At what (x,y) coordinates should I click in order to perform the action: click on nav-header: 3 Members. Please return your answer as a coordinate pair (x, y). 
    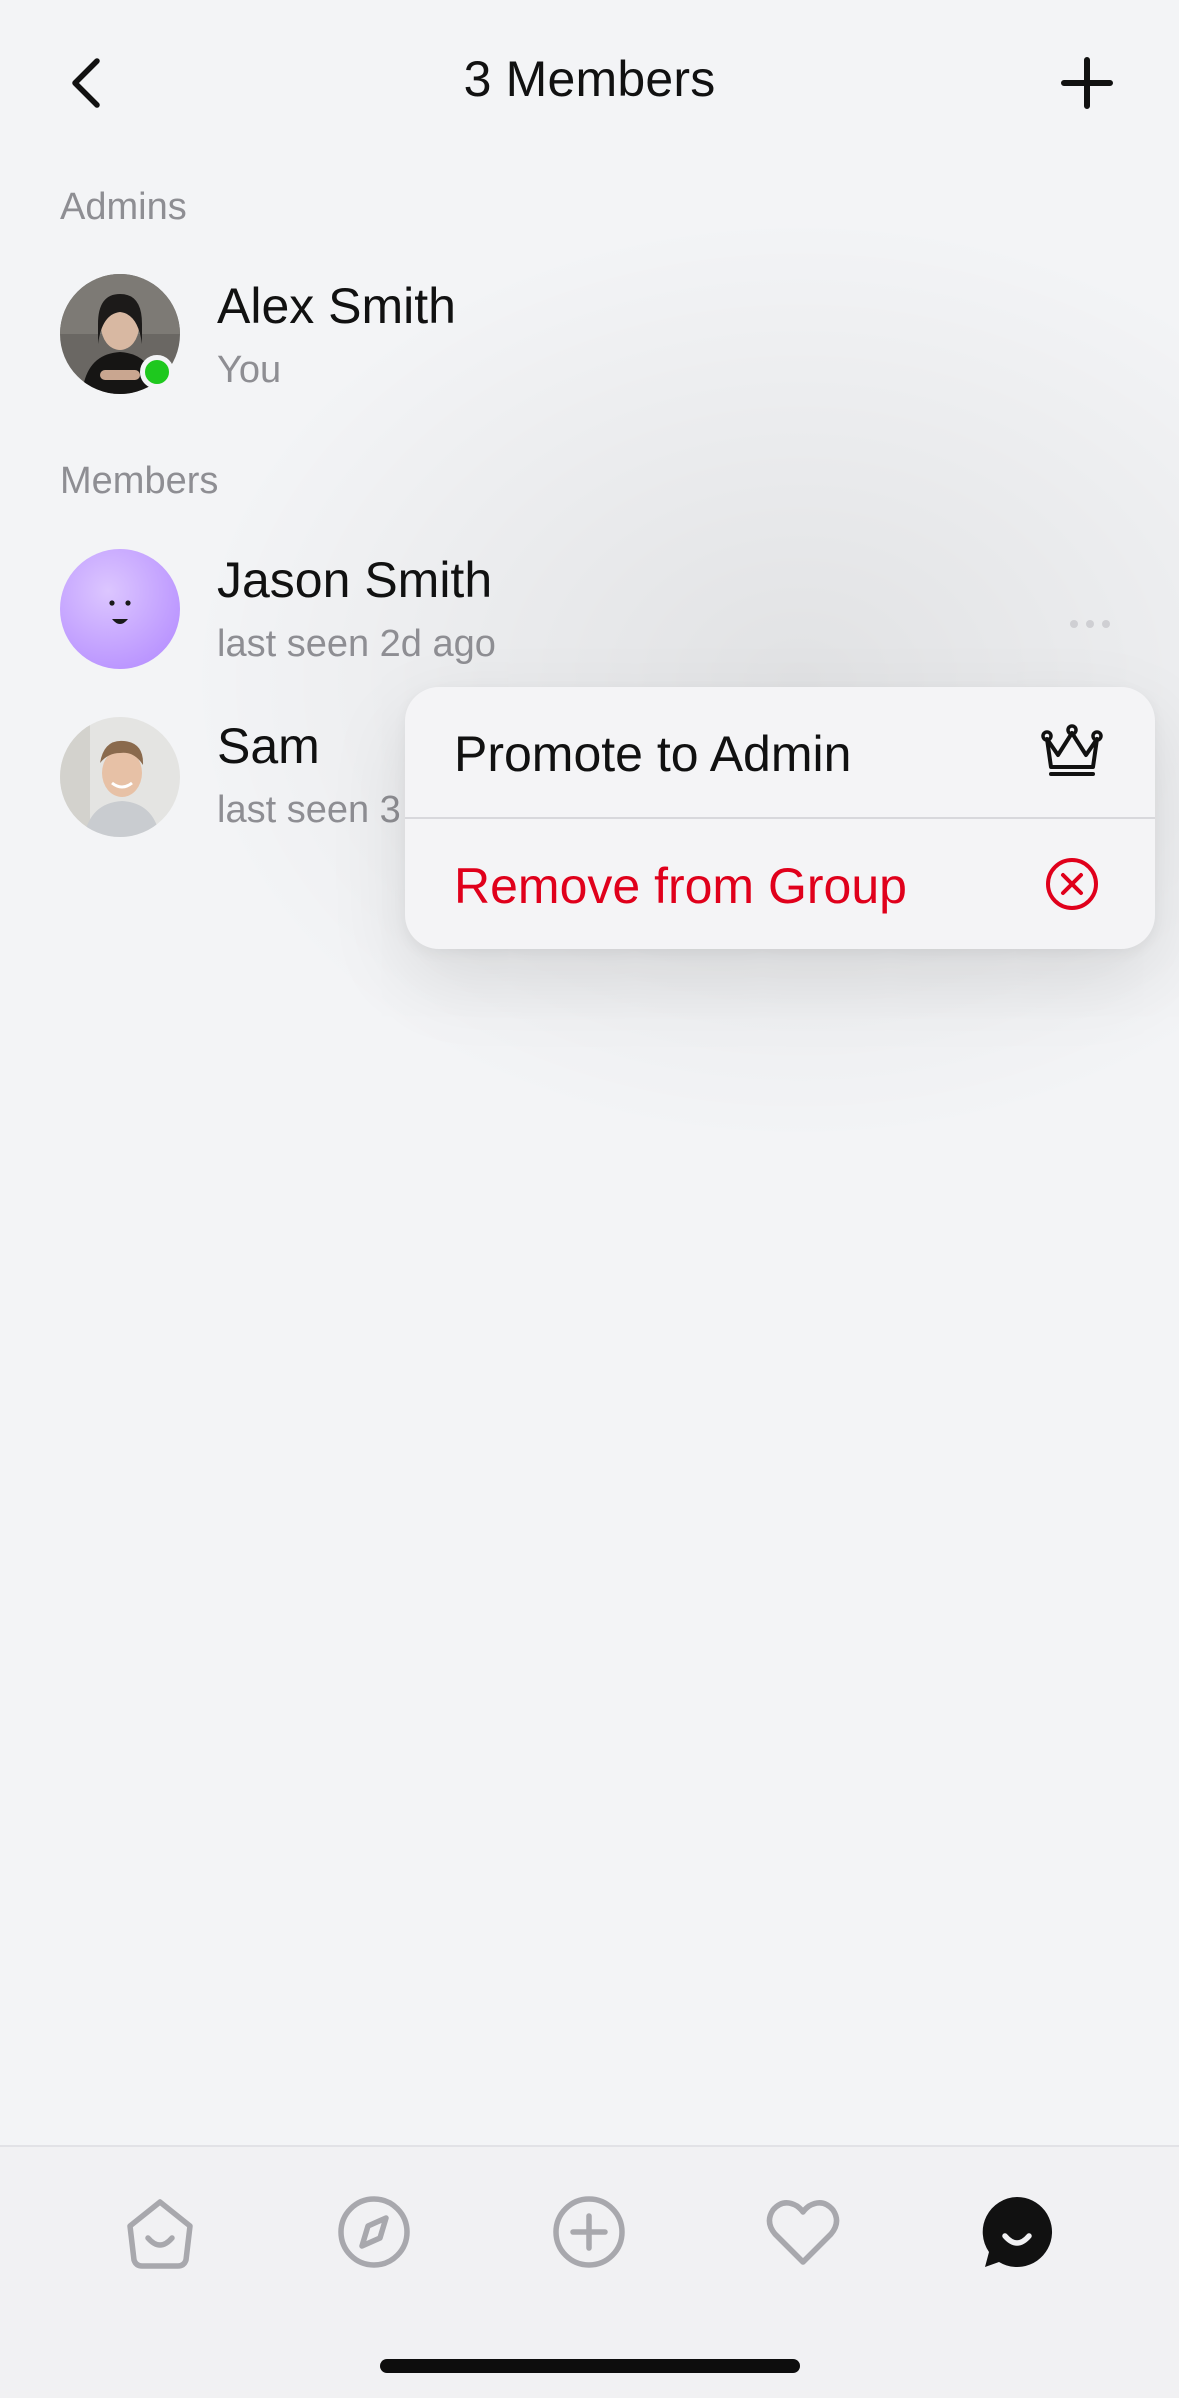
    Looking at the image, I should click on (589, 85).